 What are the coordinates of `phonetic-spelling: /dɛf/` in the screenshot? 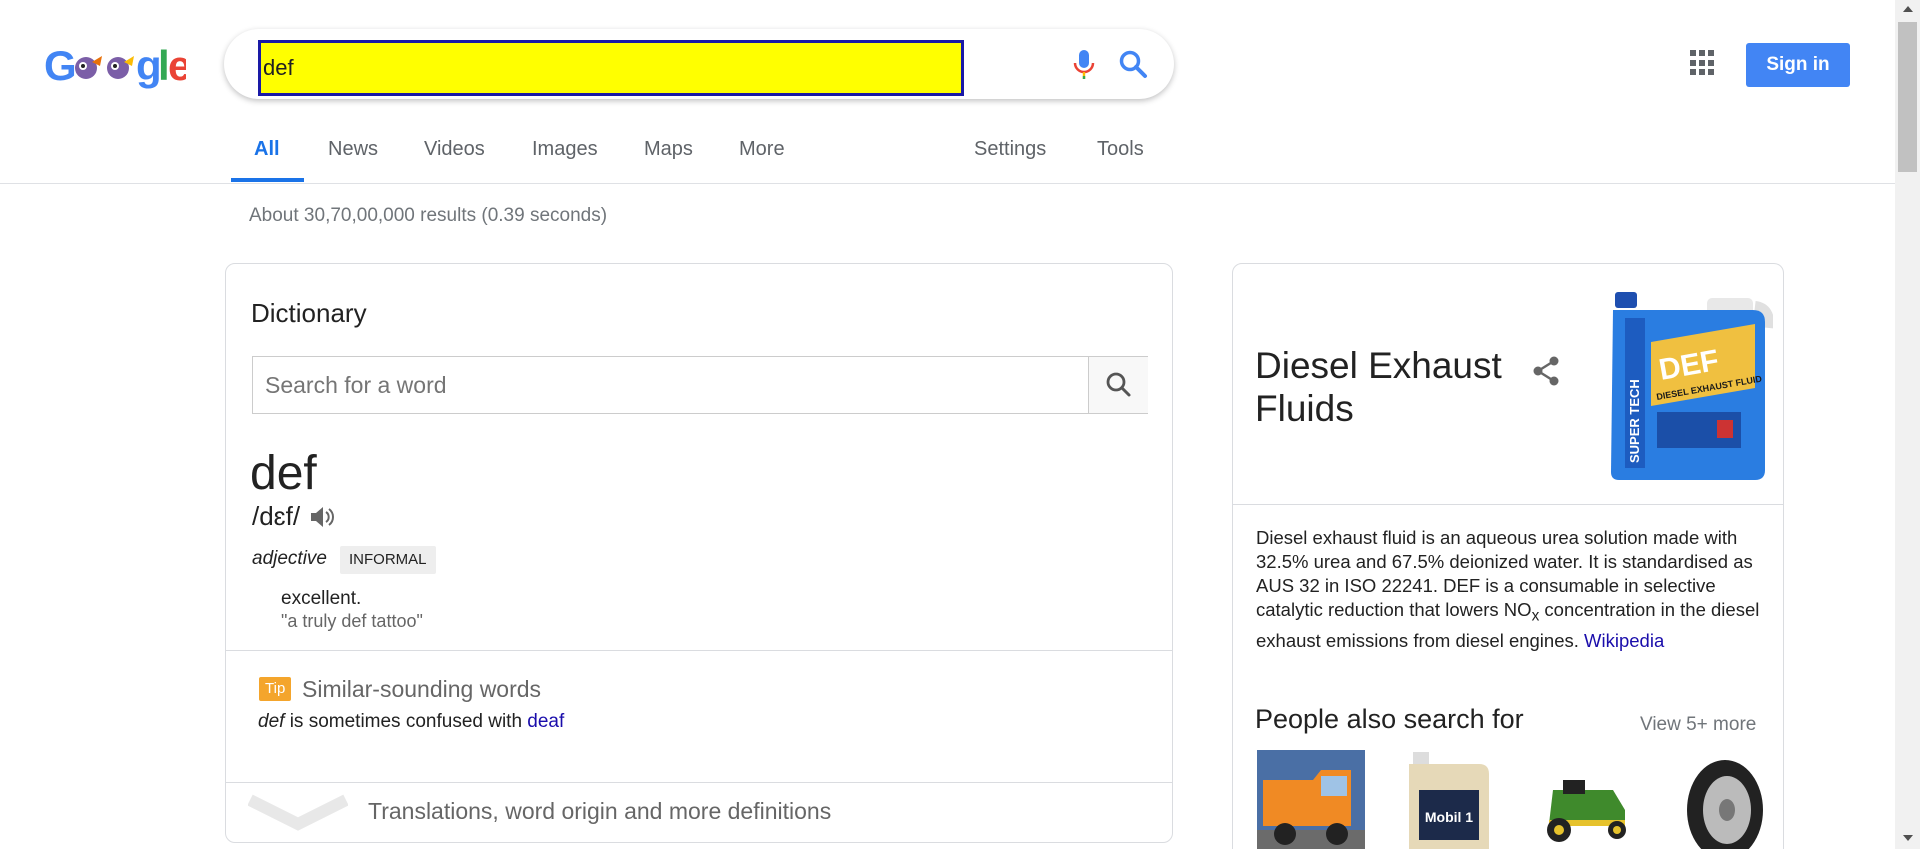 It's located at (276, 516).